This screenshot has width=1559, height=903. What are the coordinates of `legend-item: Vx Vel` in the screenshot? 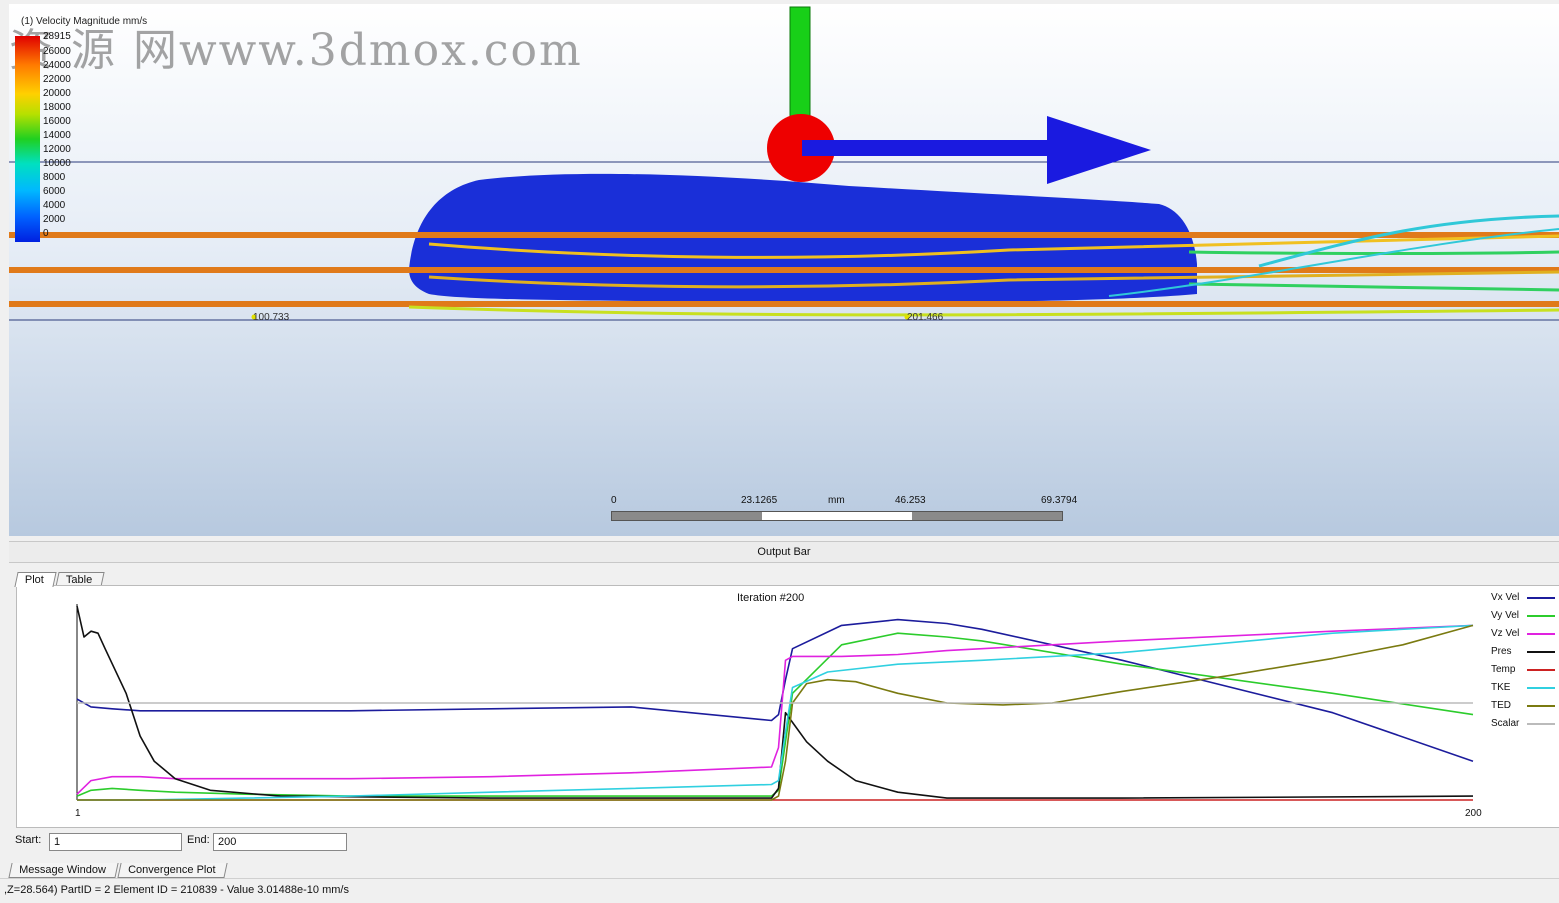 It's located at (1525, 601).